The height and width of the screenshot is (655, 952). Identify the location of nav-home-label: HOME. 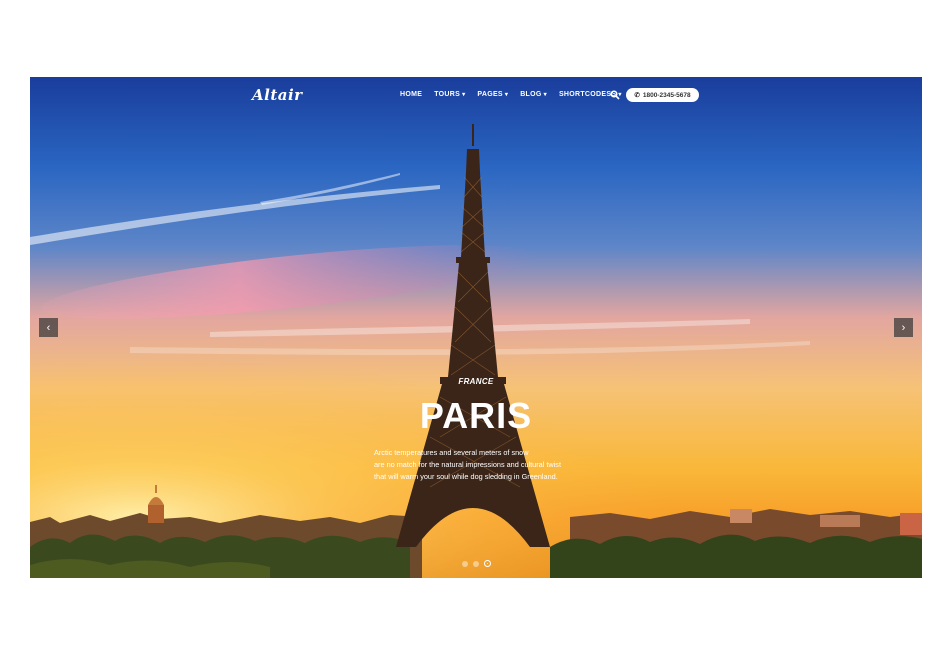
(411, 94).